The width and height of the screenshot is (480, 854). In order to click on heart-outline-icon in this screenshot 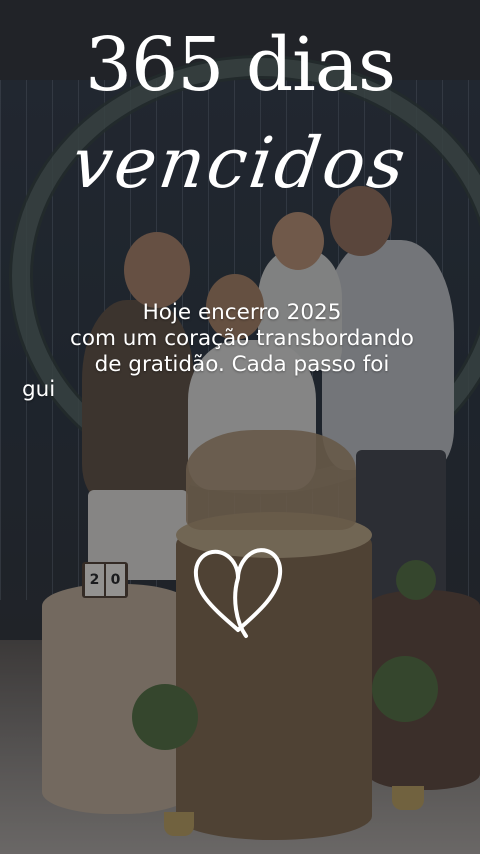, I will do `click(238, 593)`.